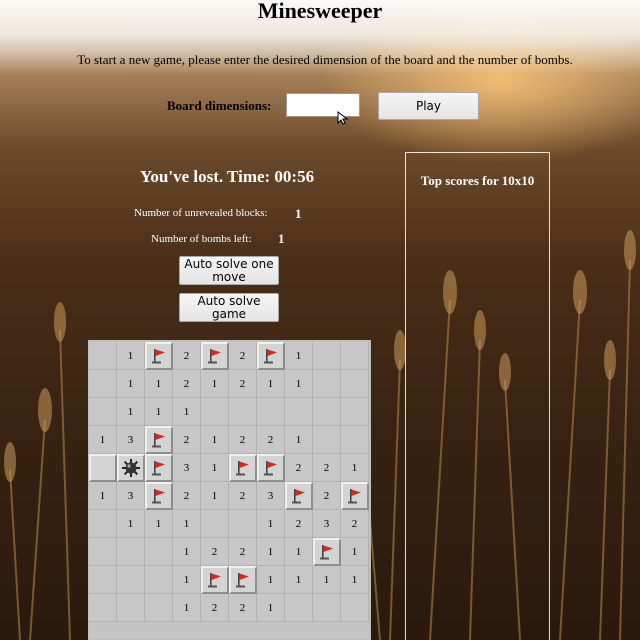 This screenshot has width=640, height=640. What do you see at coordinates (229, 270) in the screenshot?
I see `auto-solve-move-button: Auto solve one move` at bounding box center [229, 270].